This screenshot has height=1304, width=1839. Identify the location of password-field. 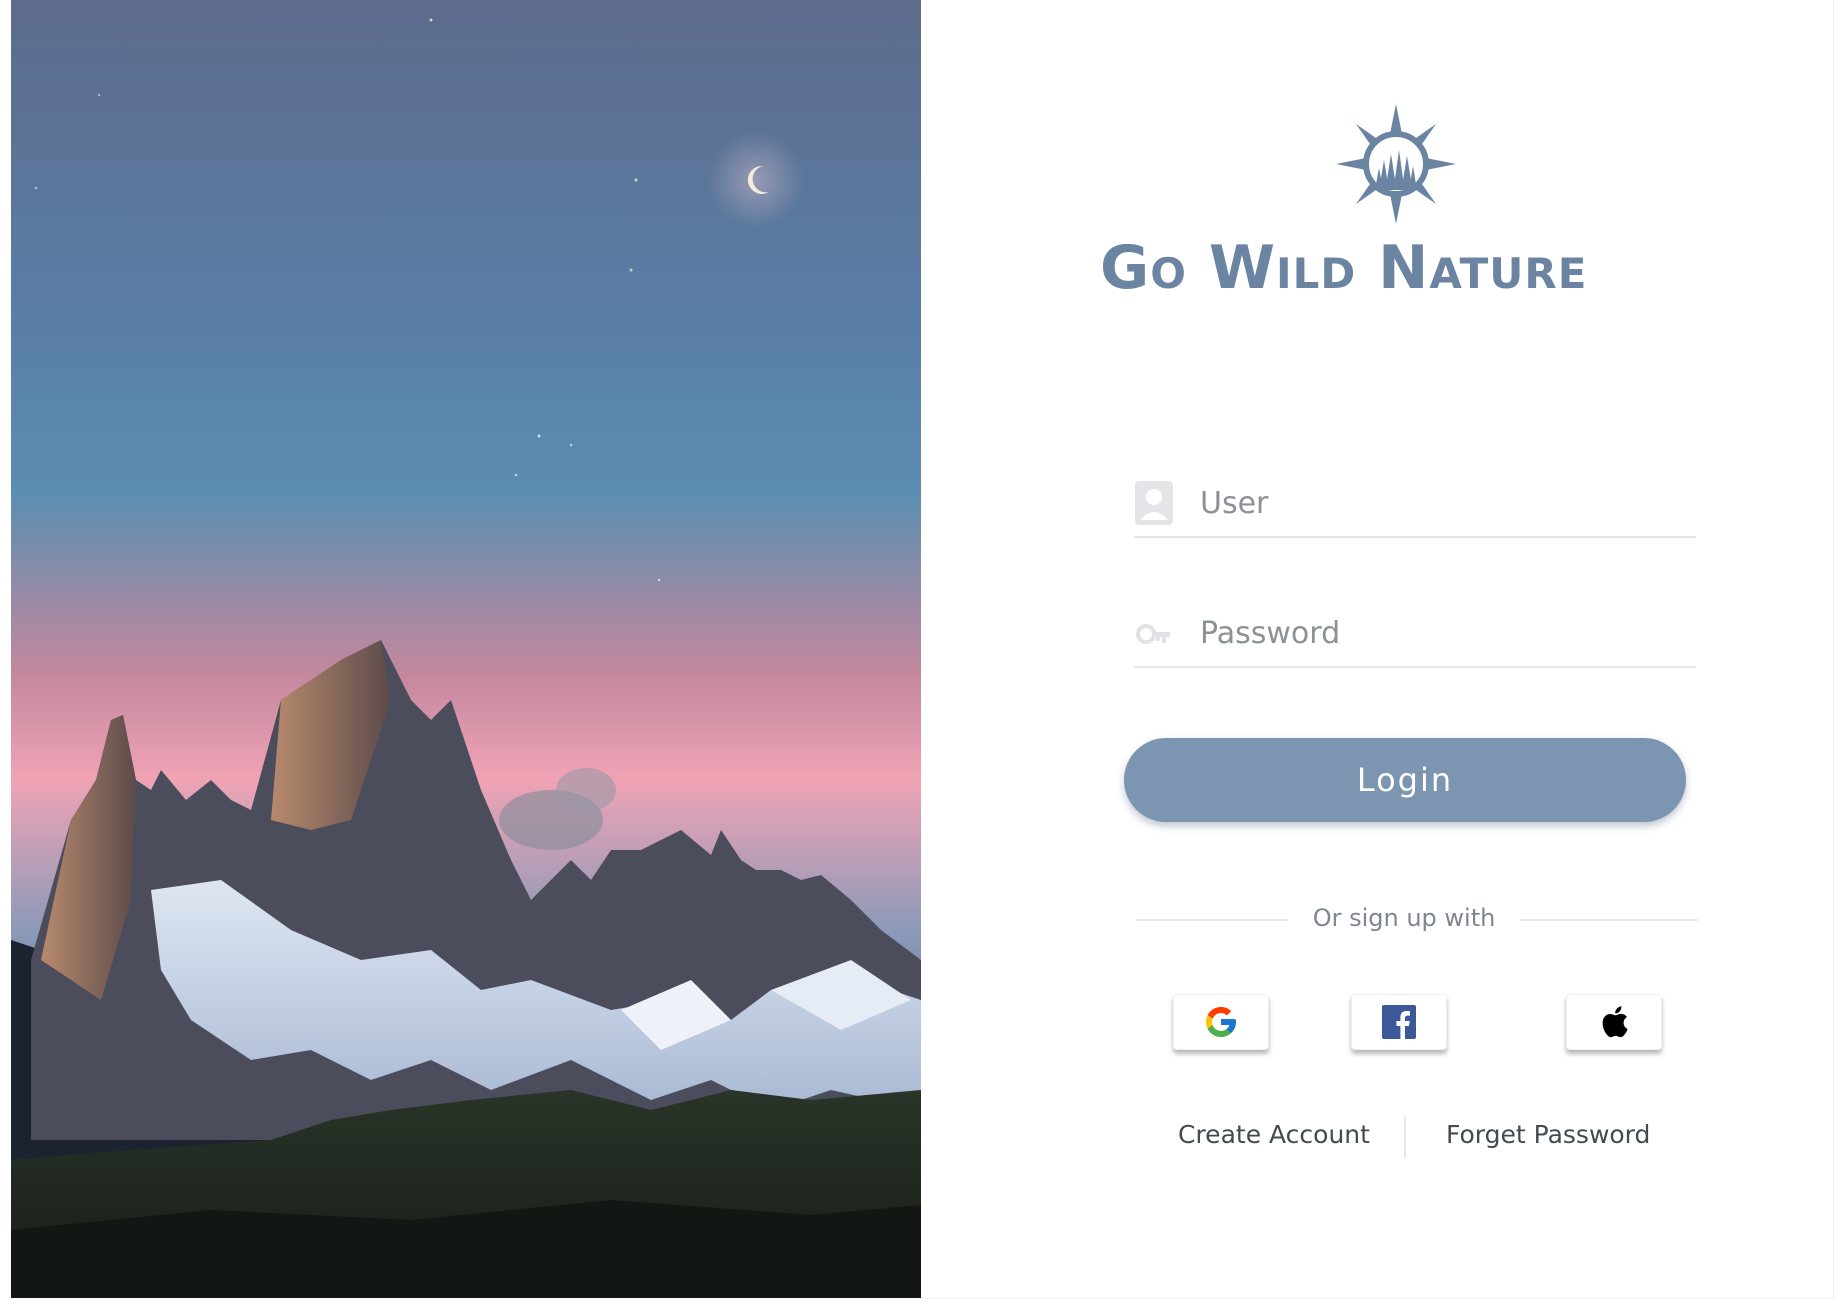
(1415, 637).